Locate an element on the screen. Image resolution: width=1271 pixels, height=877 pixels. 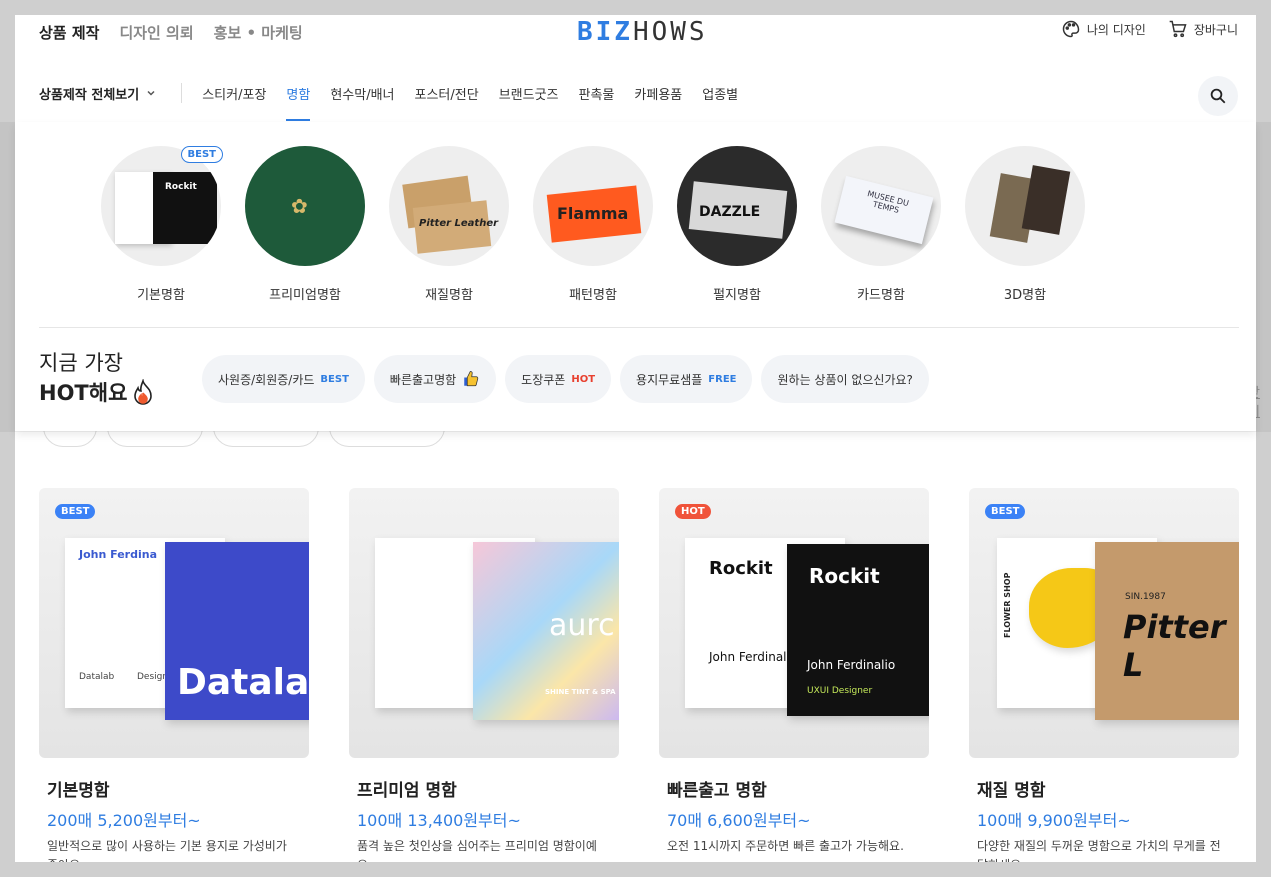
category-thumbnail: Flamma is located at coordinates (593, 206).